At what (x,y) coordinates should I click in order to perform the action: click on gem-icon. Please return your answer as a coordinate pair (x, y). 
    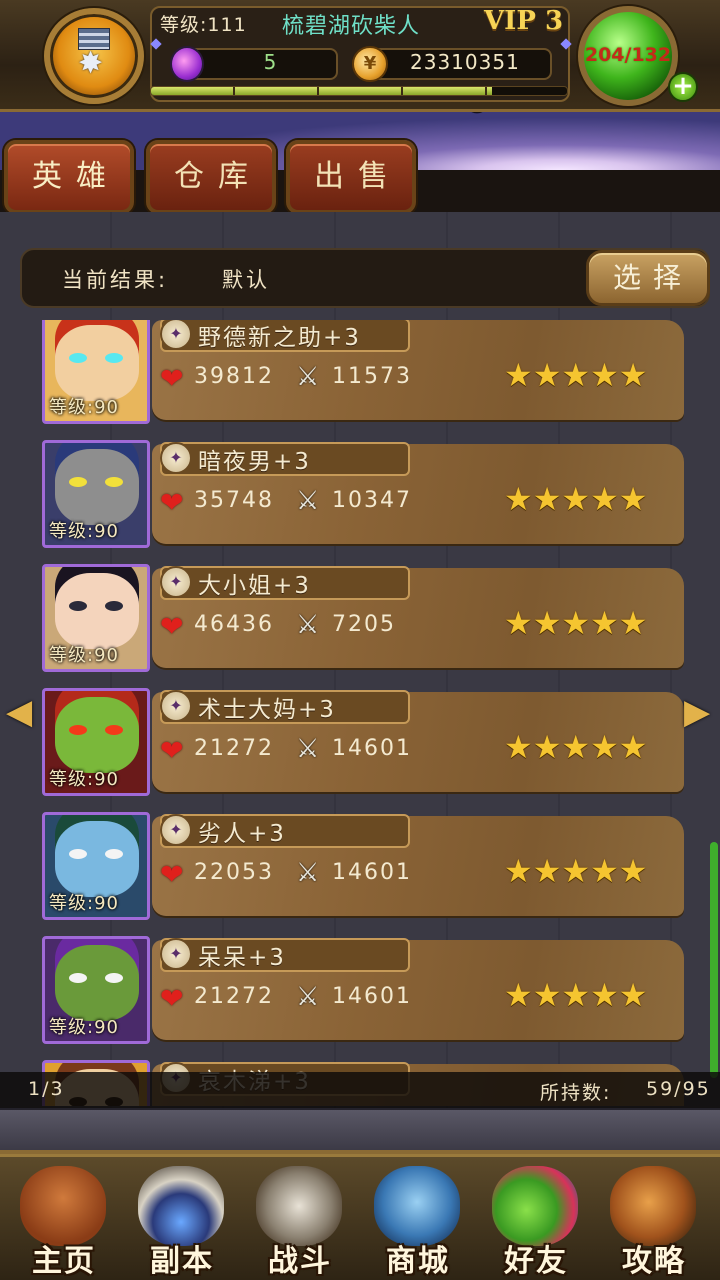
    Looking at the image, I should click on (187, 64).